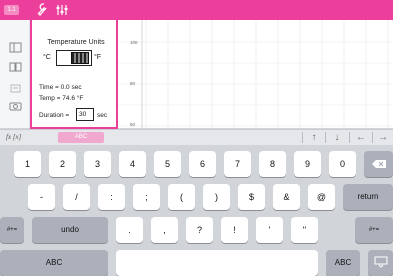 The width and height of the screenshot is (393, 276). Describe the element at coordinates (368, 197) in the screenshot. I see `return-key: return` at that location.